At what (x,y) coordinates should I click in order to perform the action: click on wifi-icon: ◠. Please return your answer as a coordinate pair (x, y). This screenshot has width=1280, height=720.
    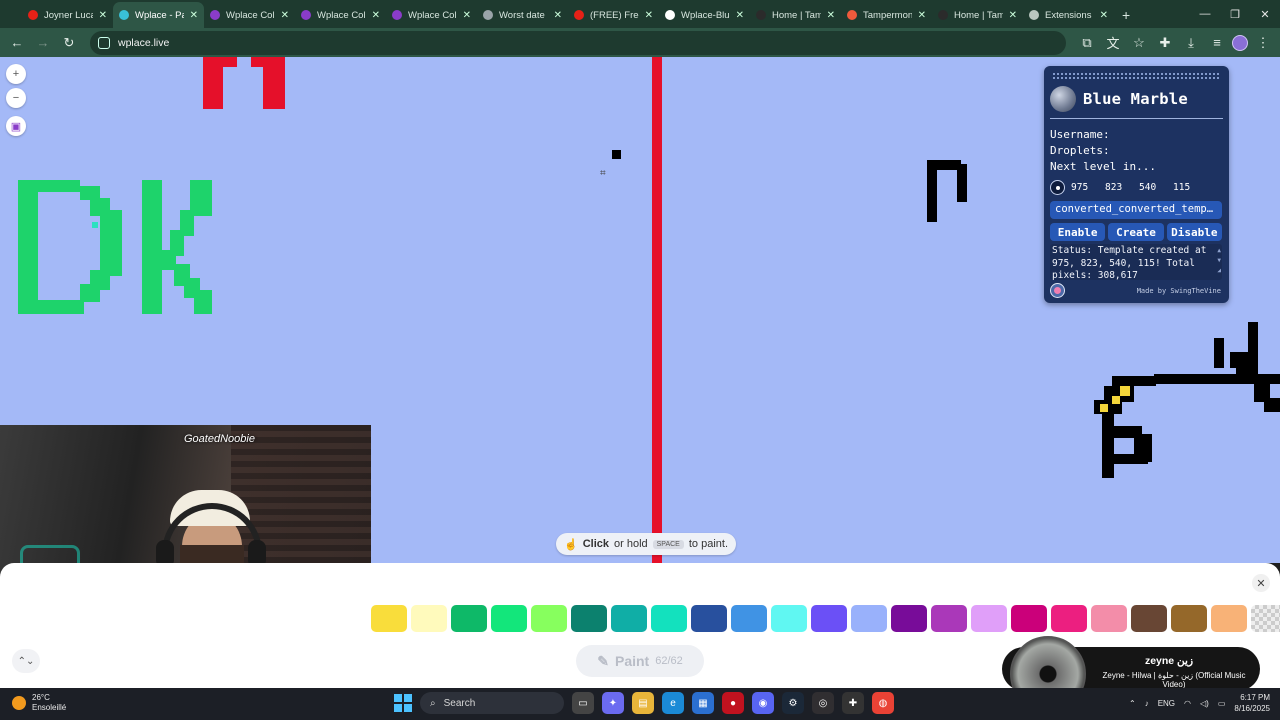
    Looking at the image, I should click on (1187, 703).